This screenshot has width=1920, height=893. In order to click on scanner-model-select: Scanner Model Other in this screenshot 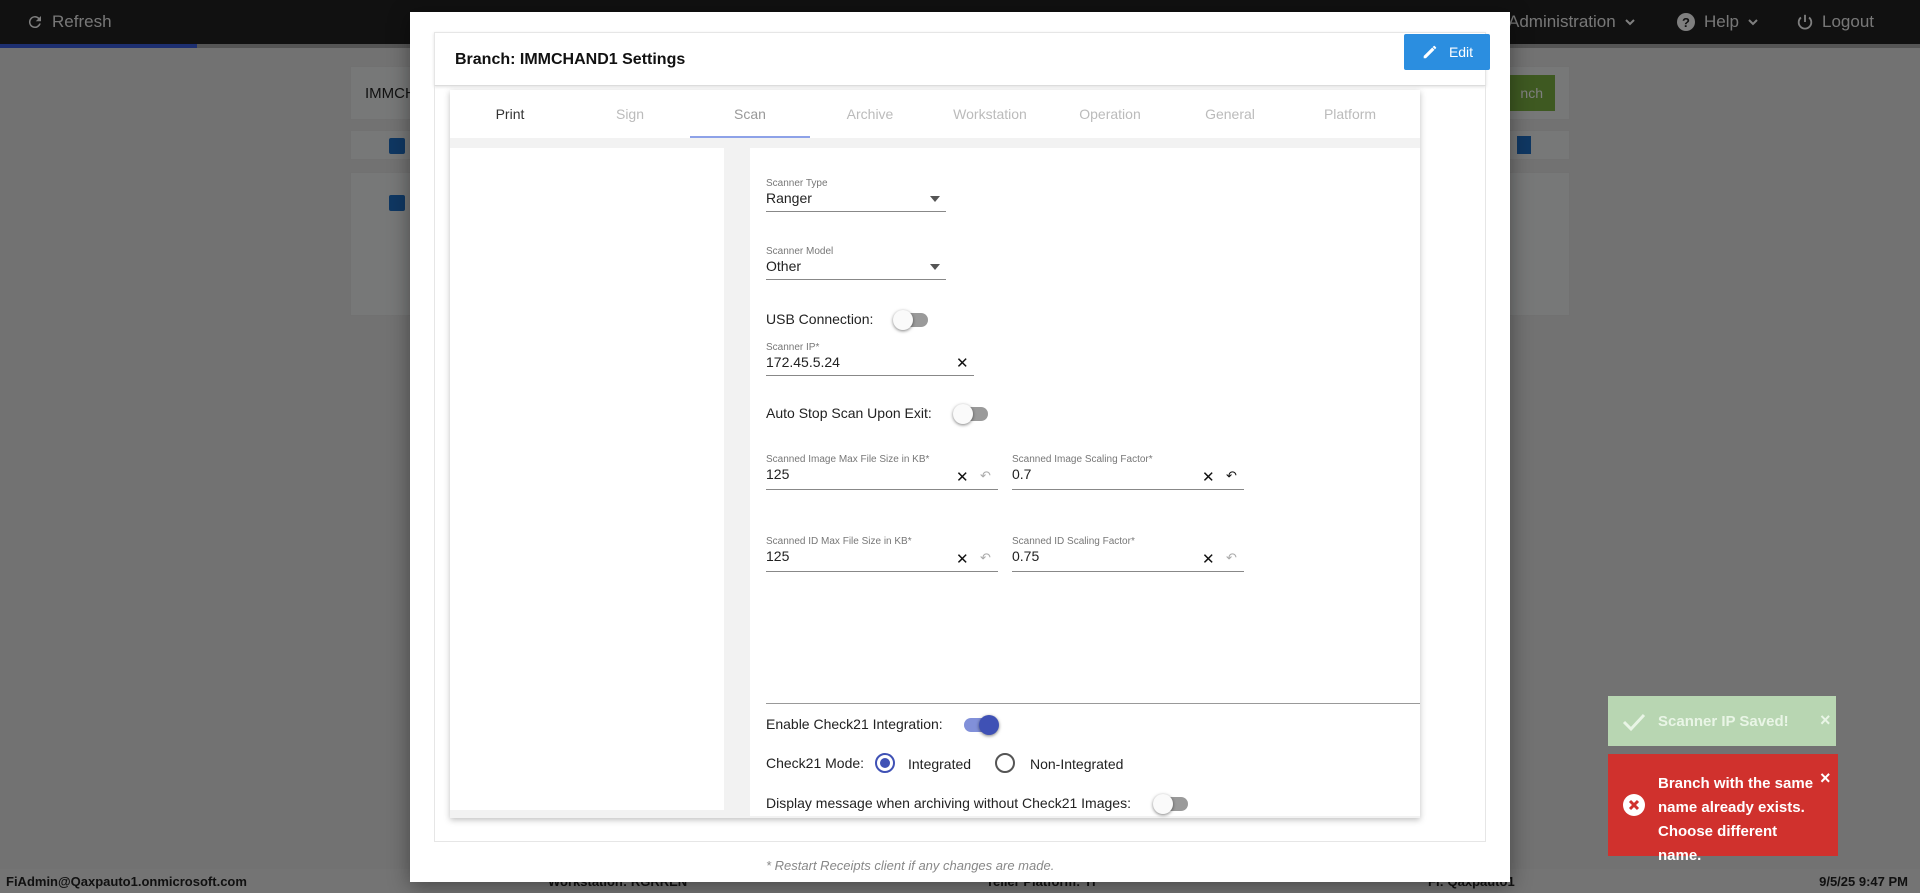, I will do `click(856, 263)`.